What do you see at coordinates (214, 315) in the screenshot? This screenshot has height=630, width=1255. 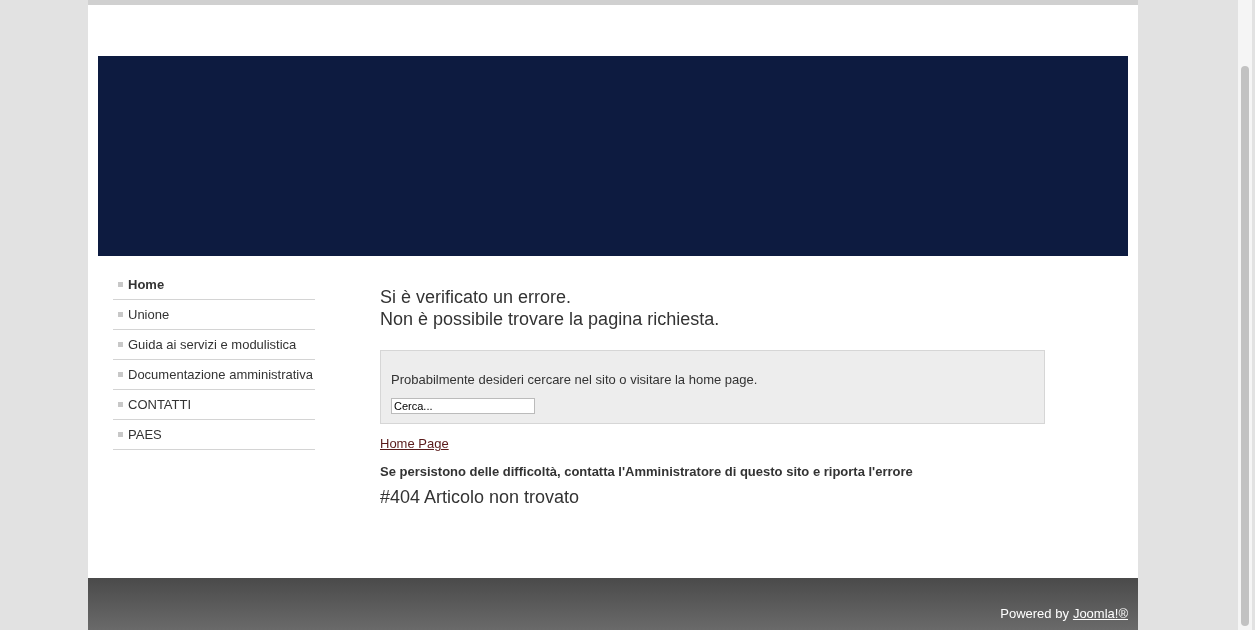 I see `menu-item: Unione` at bounding box center [214, 315].